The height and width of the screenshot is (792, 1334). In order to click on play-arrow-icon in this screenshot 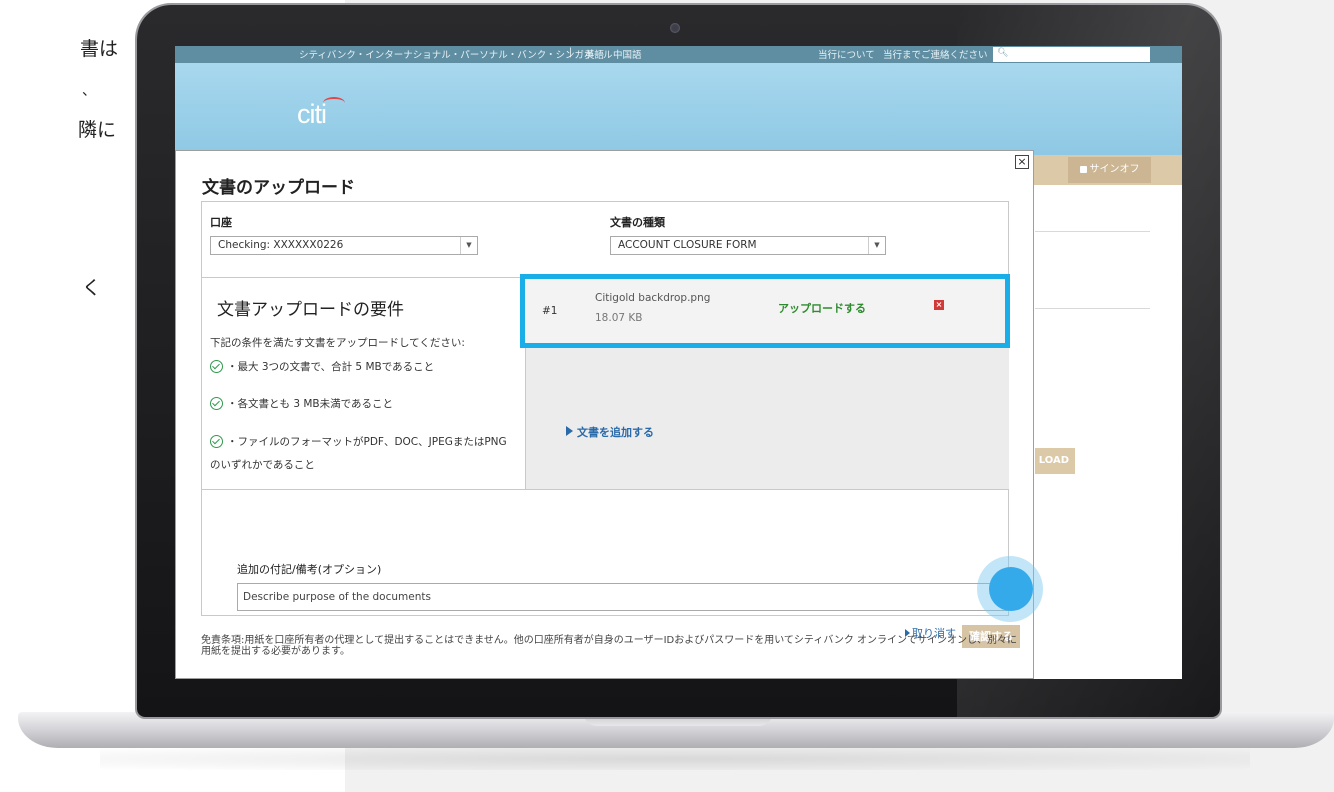, I will do `click(569, 431)`.